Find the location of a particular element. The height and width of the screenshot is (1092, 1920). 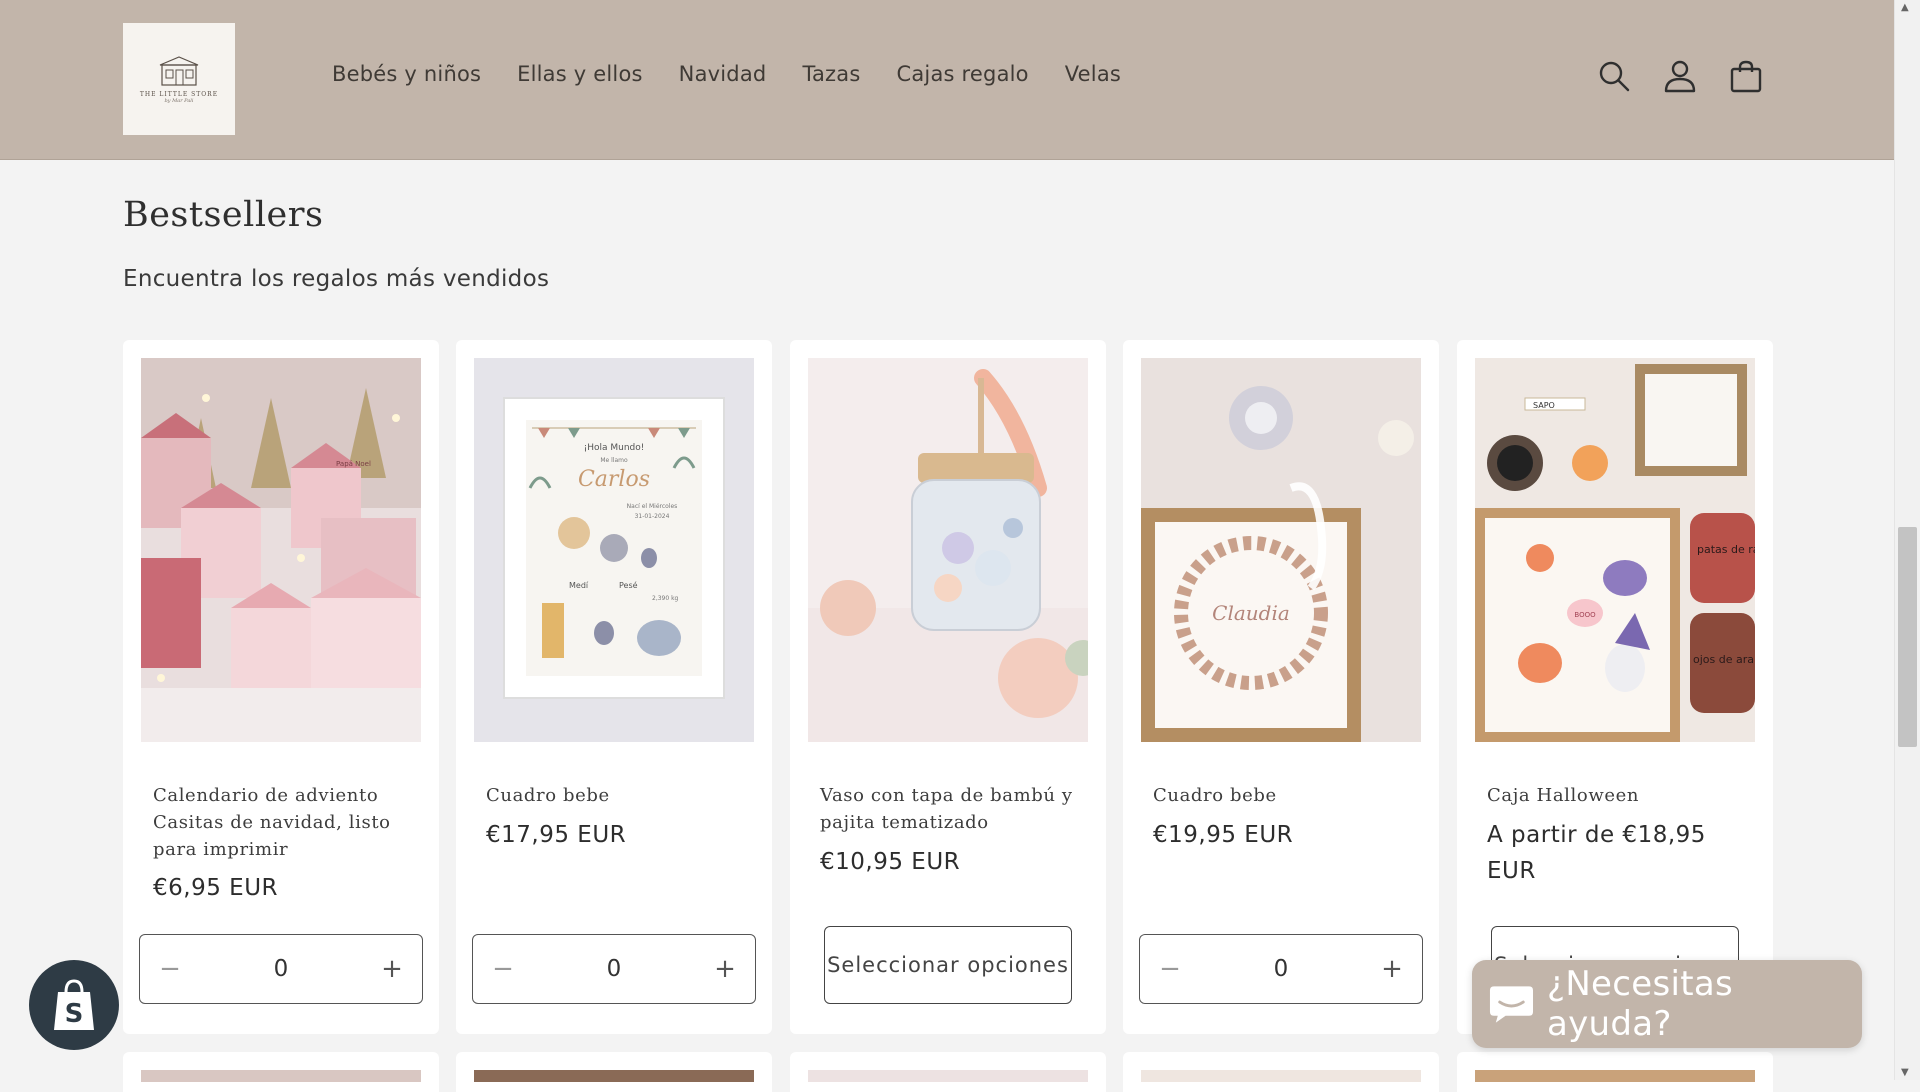

chat-help-button: ¿Necesitas ayuda? is located at coordinates (1667, 1004).